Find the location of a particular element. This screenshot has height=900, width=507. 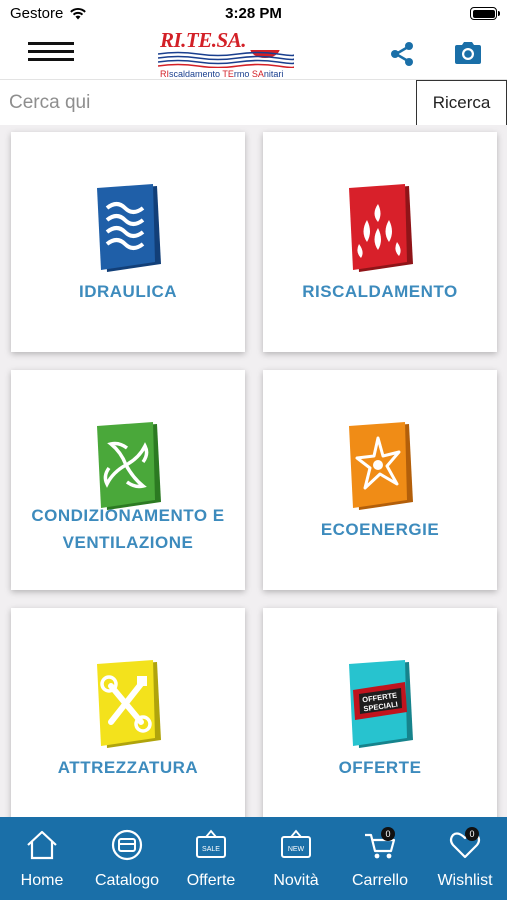

tab-novita: NEW Novità is located at coordinates (296, 858).